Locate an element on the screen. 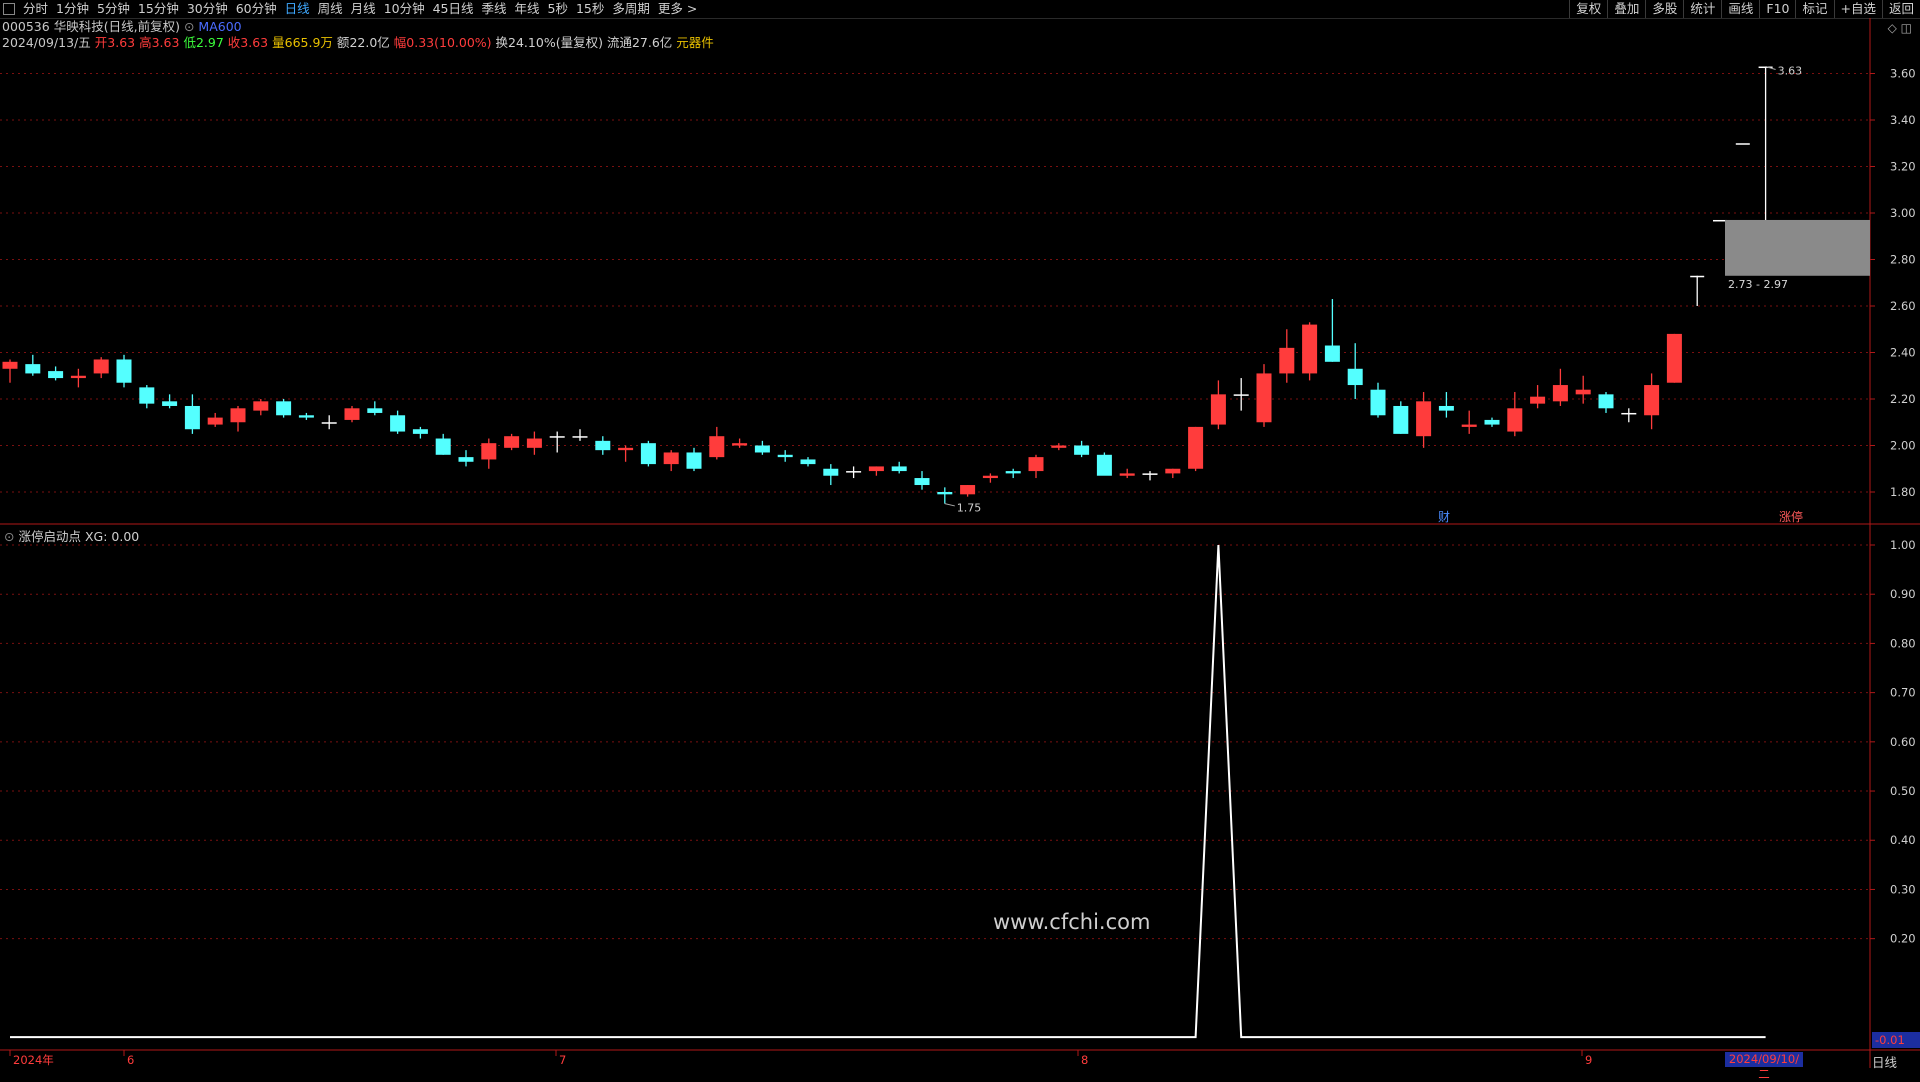  price-tick-label: 2.80 is located at coordinates (1903, 260).